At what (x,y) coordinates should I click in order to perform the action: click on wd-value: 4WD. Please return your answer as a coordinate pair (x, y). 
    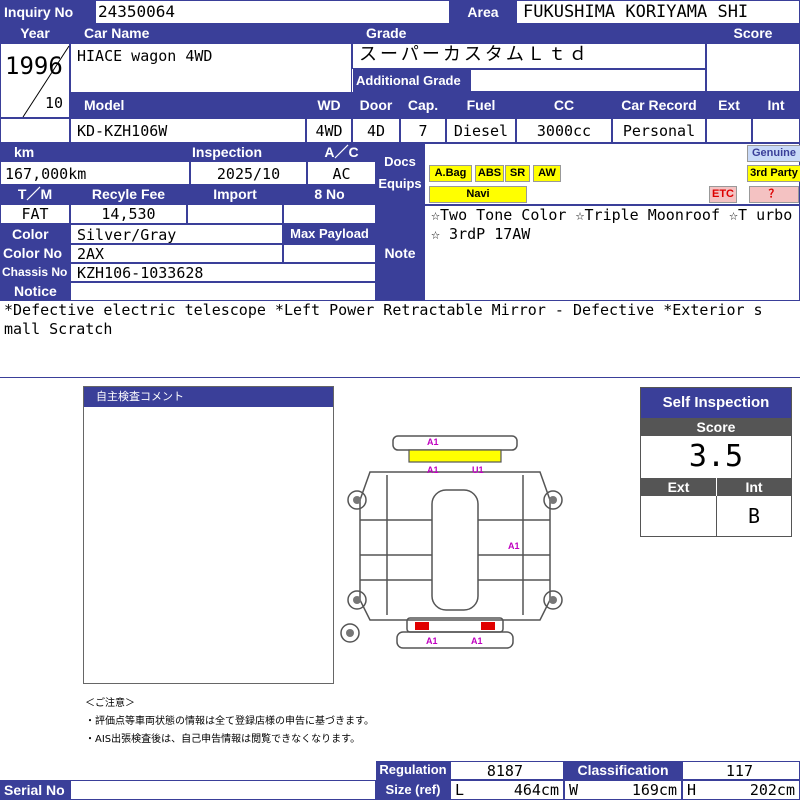
    Looking at the image, I should click on (329, 130).